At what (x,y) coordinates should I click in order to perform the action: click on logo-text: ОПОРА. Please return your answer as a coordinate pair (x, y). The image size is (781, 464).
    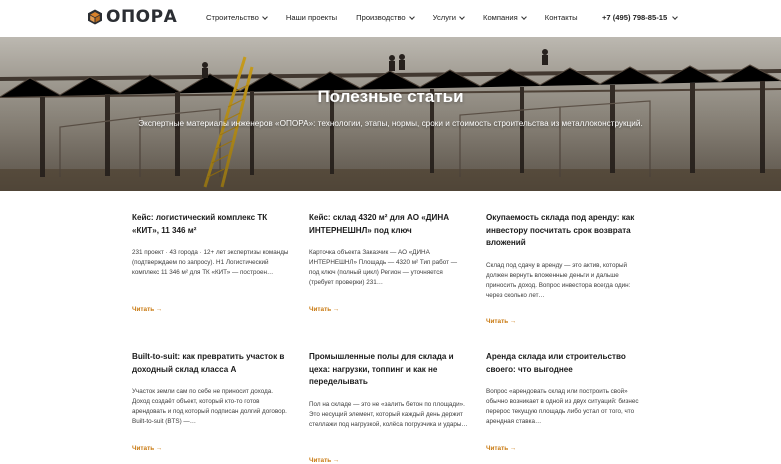
    Looking at the image, I should click on (142, 17).